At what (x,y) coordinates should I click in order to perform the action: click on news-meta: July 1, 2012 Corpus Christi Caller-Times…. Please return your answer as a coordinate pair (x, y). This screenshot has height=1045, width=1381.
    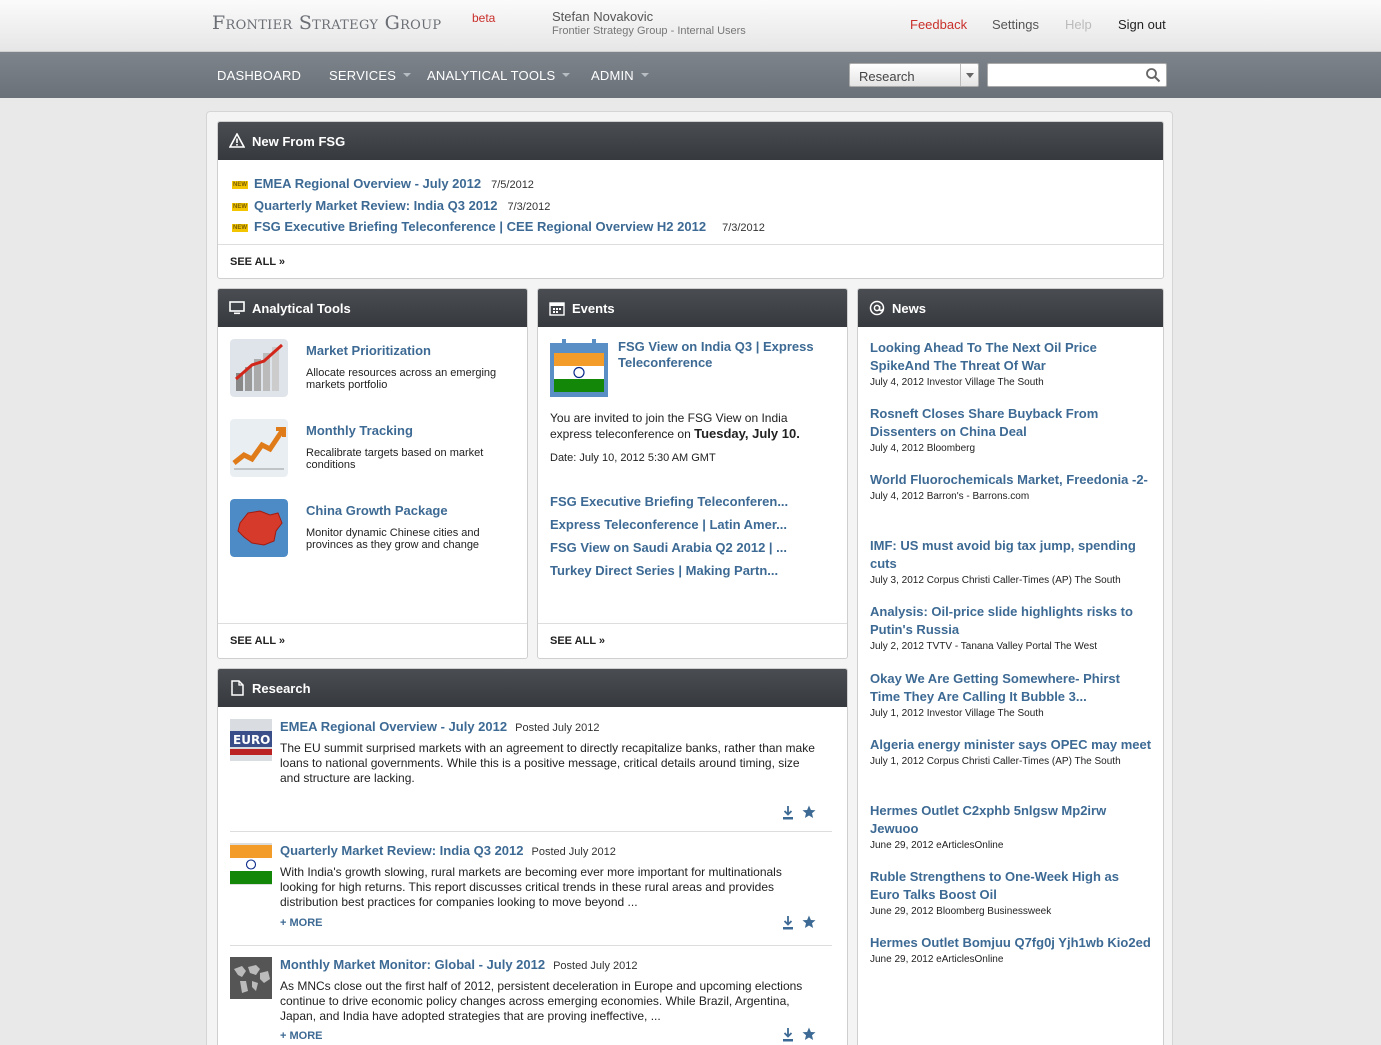
    Looking at the image, I should click on (995, 761).